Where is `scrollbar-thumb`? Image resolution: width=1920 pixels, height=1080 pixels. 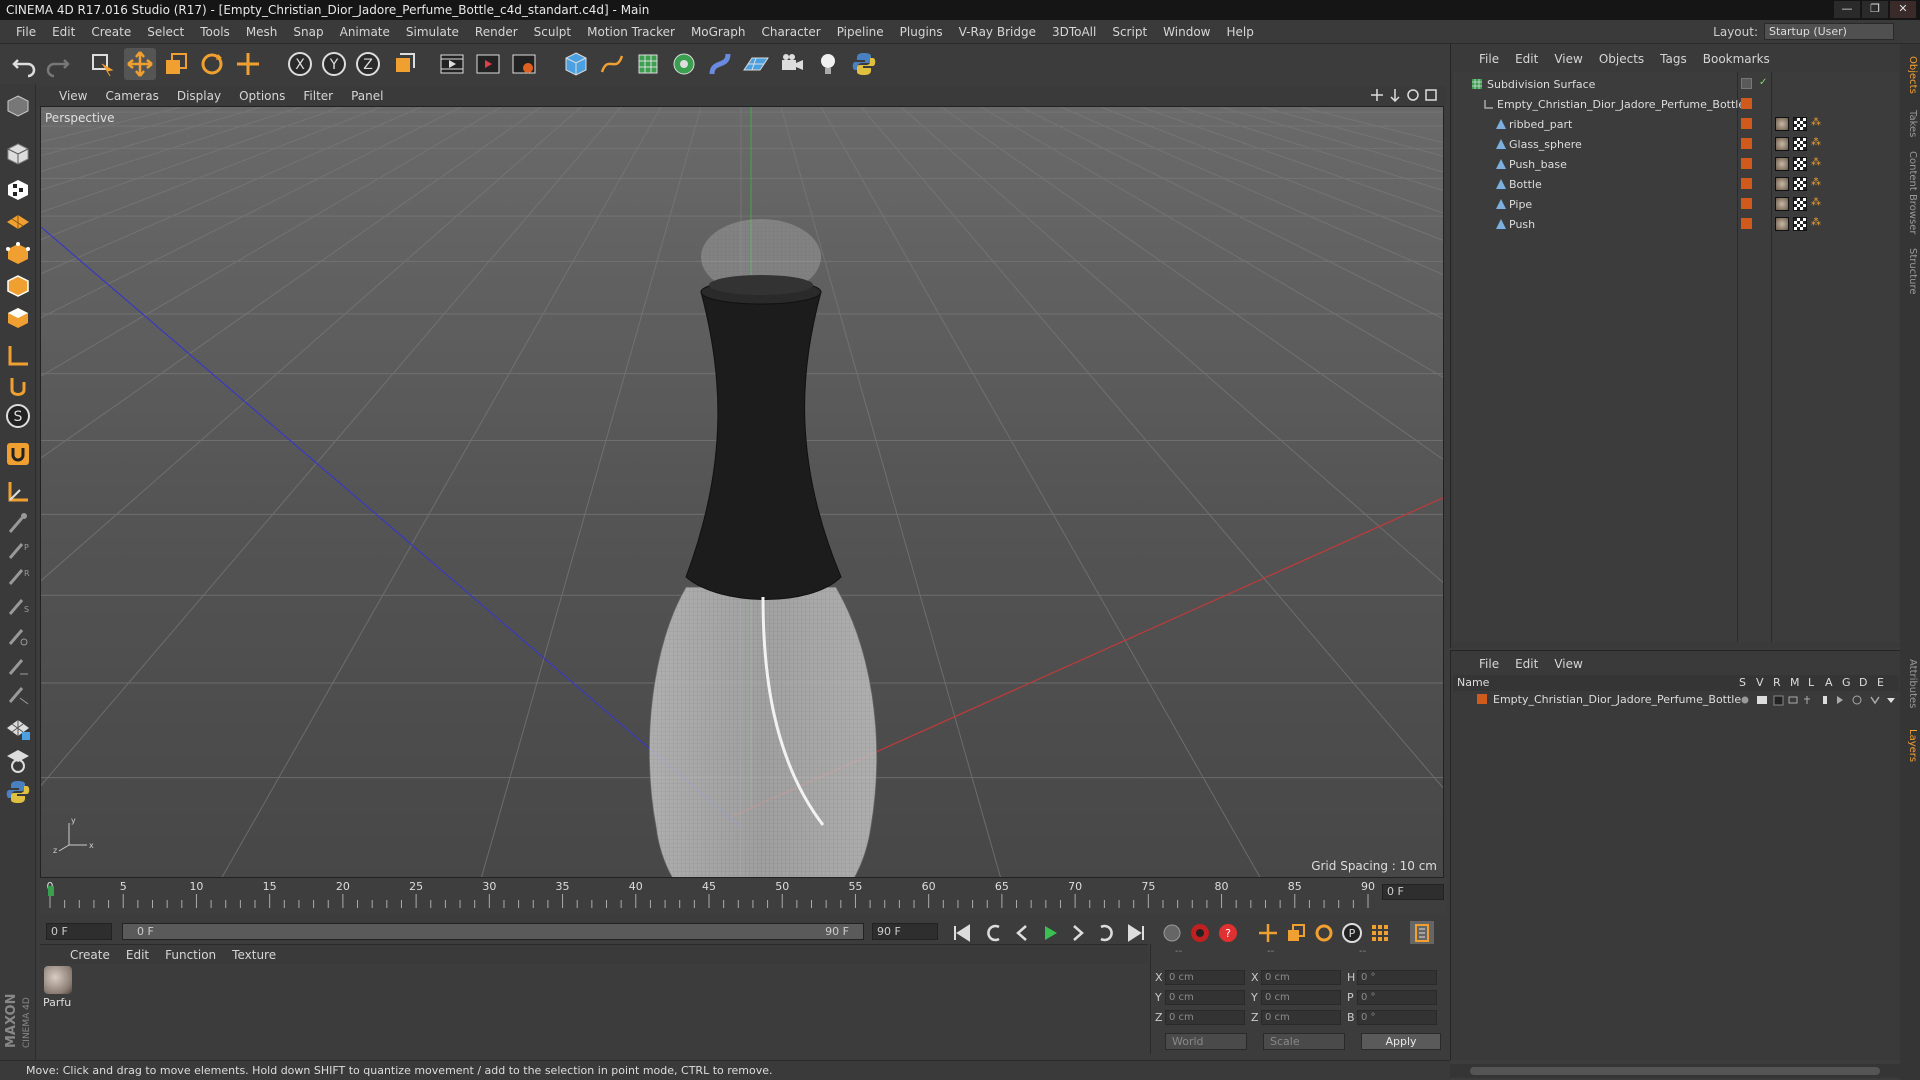
scrollbar-thumb is located at coordinates (1675, 1071).